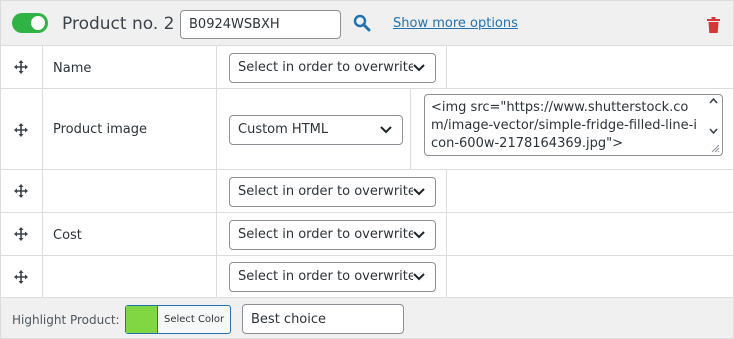 This screenshot has height=339, width=734. Describe the element at coordinates (713, 25) in the screenshot. I see `trash-icon` at that location.